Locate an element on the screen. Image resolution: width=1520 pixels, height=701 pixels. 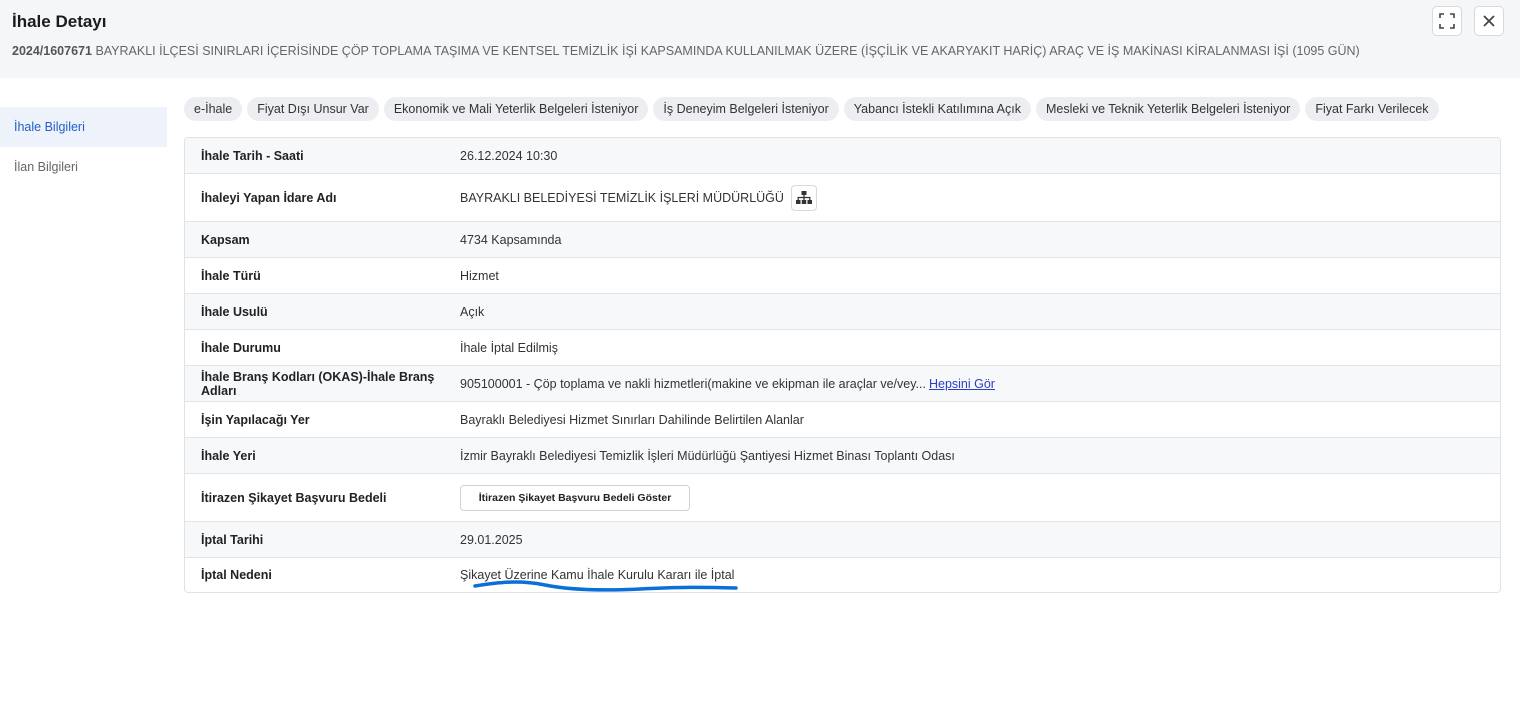
tag-chip: Yabancı İstekli Katılımına Açık is located at coordinates (937, 109).